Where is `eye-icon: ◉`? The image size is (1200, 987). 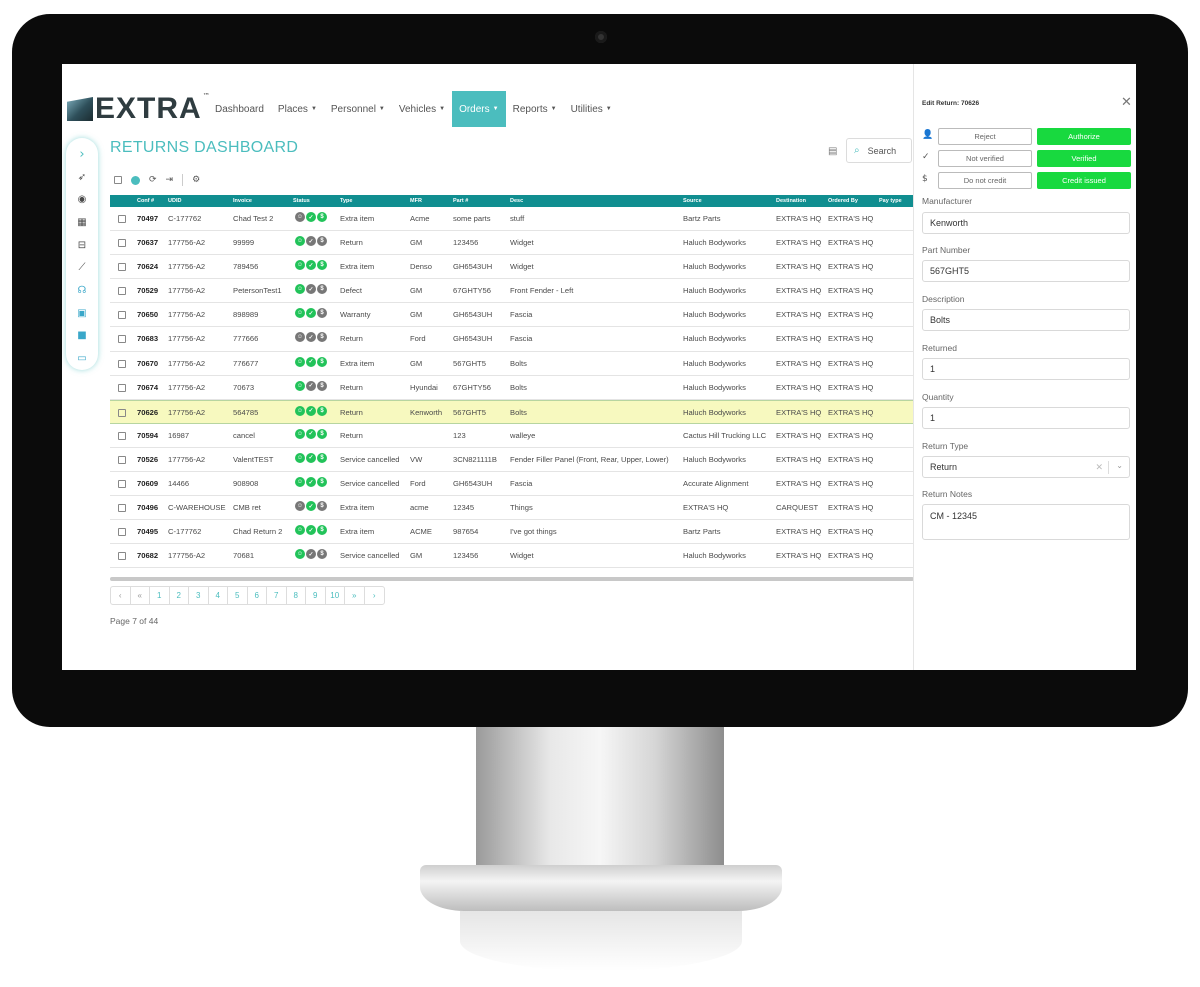 eye-icon: ◉ is located at coordinates (82, 199).